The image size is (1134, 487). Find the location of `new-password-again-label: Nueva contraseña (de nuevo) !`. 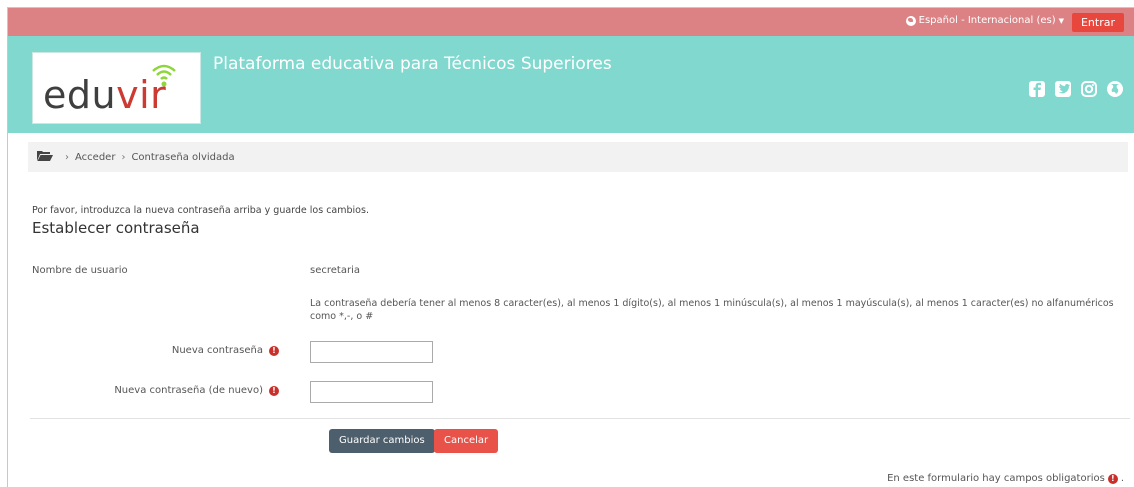

new-password-again-label: Nueva contraseña (de nuevo) ! is located at coordinates (196, 390).